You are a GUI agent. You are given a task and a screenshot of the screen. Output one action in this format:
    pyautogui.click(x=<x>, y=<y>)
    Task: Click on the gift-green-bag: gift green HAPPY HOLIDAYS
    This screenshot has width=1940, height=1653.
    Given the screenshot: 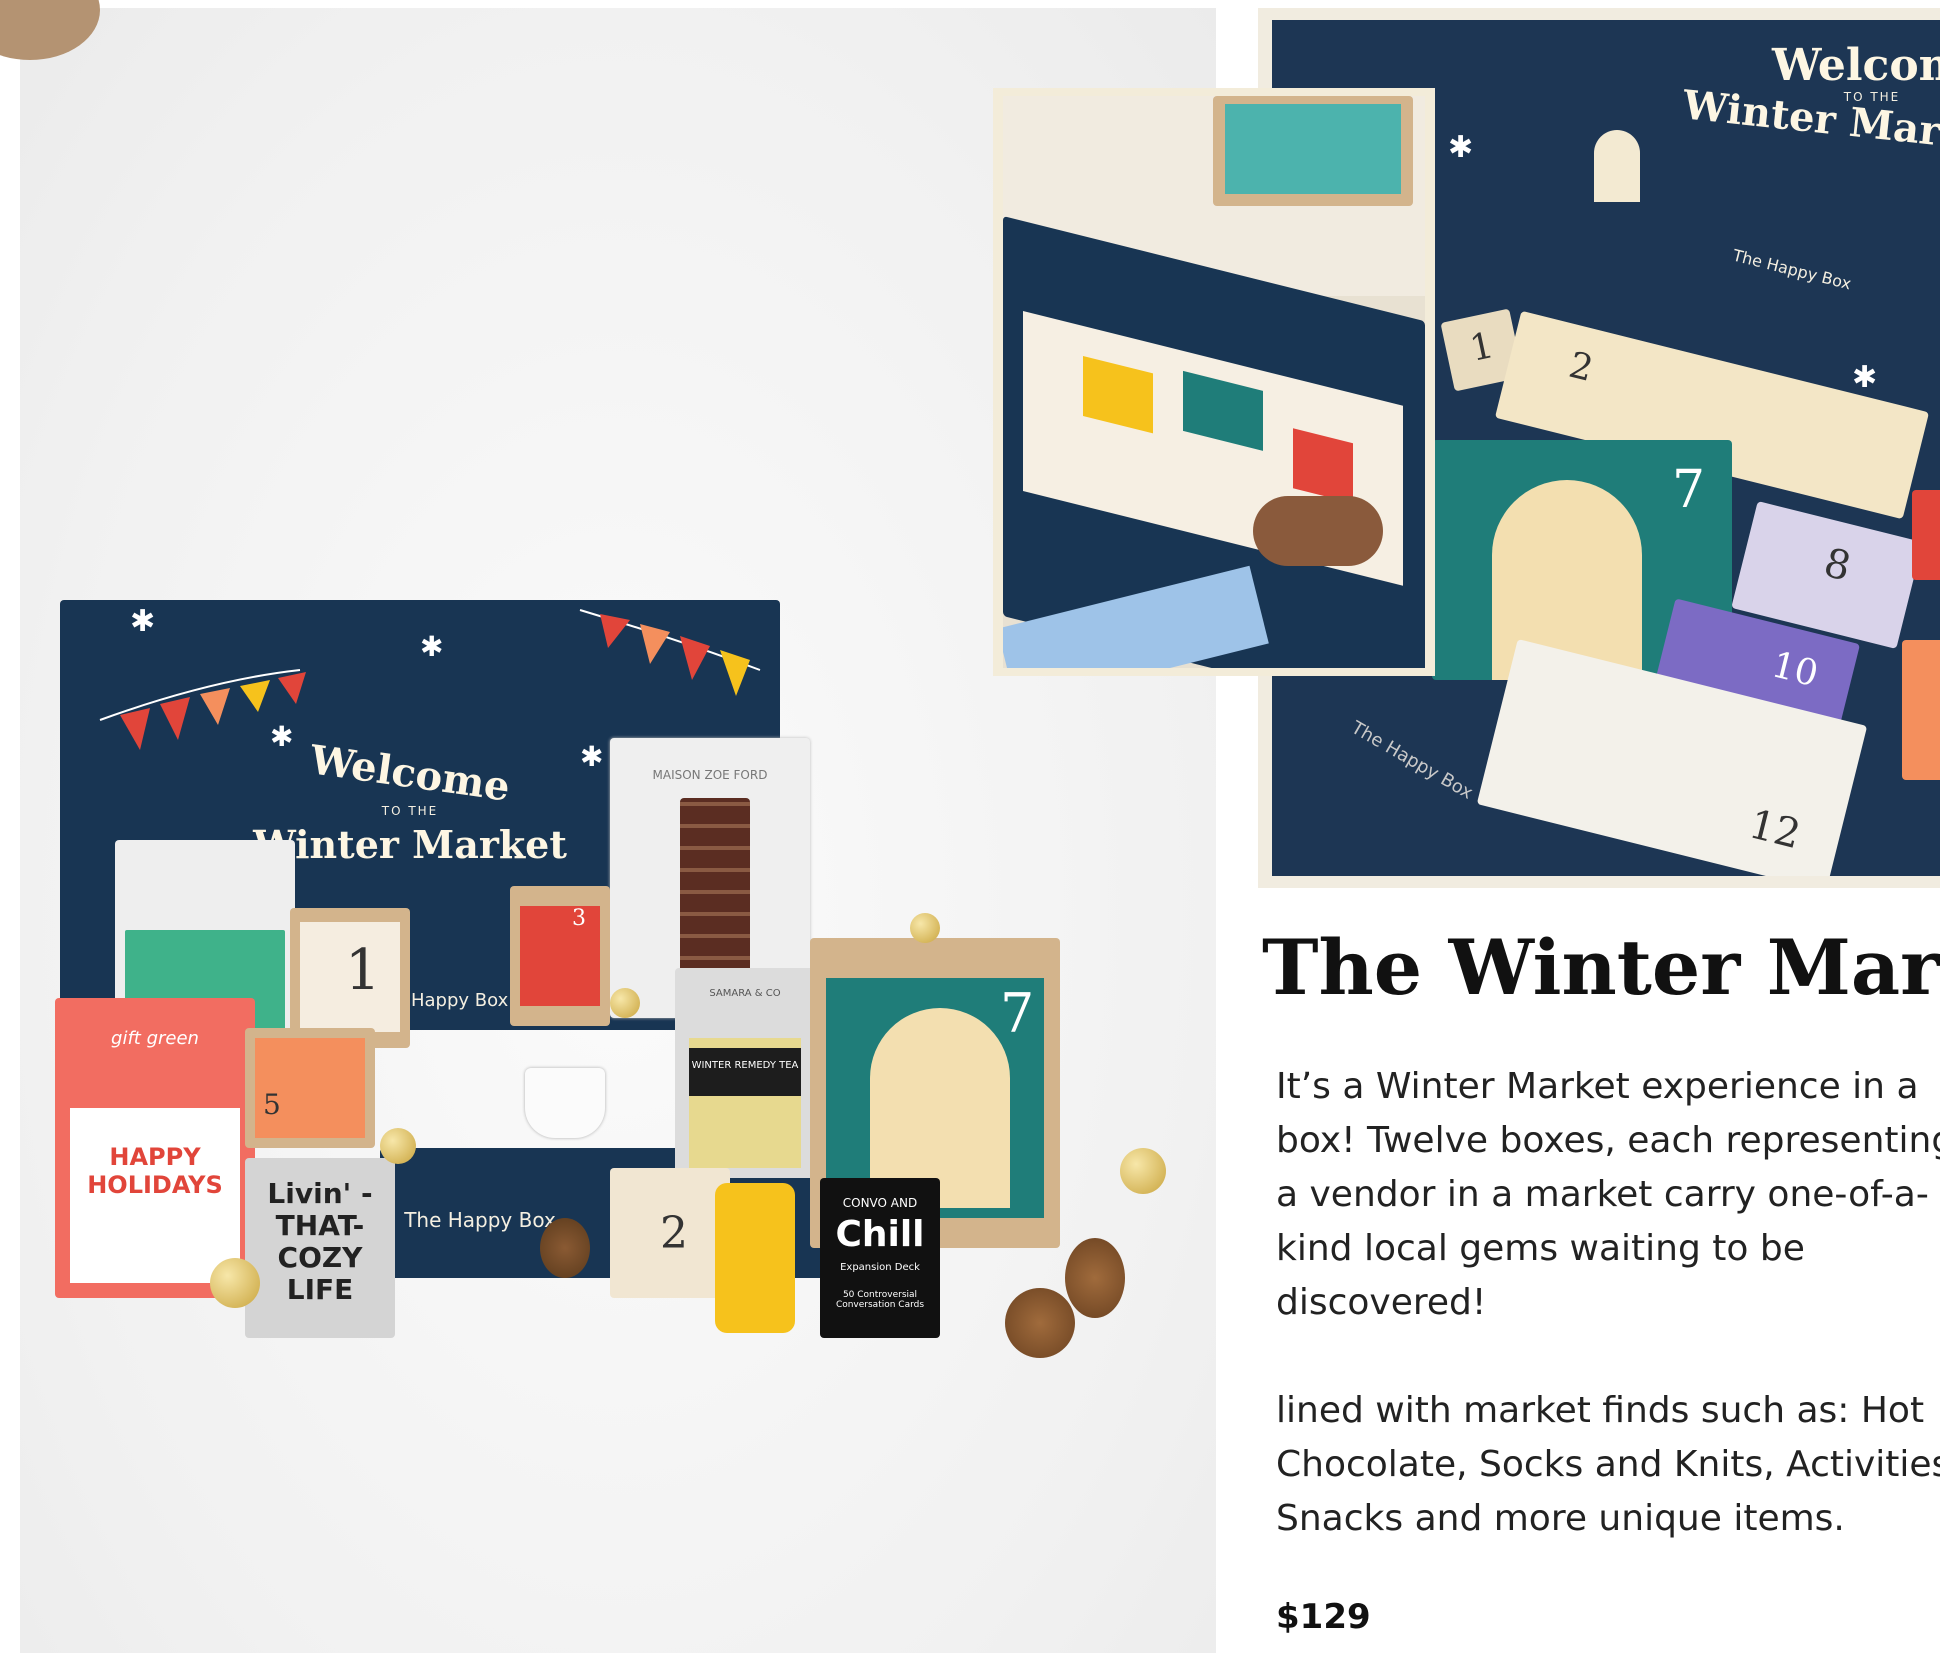 What is the action you would take?
    pyautogui.click(x=155, y=1148)
    